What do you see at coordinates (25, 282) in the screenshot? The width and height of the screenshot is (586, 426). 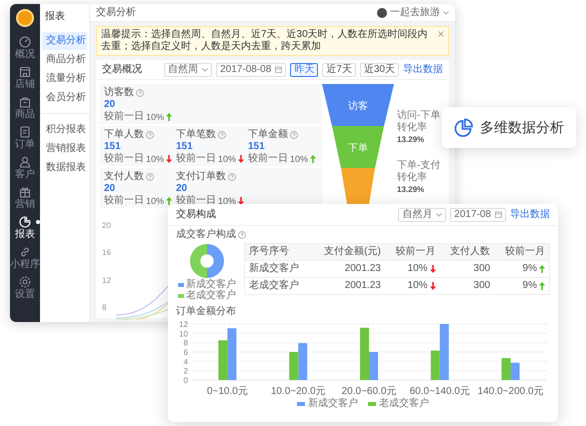 I see `gear-icon` at bounding box center [25, 282].